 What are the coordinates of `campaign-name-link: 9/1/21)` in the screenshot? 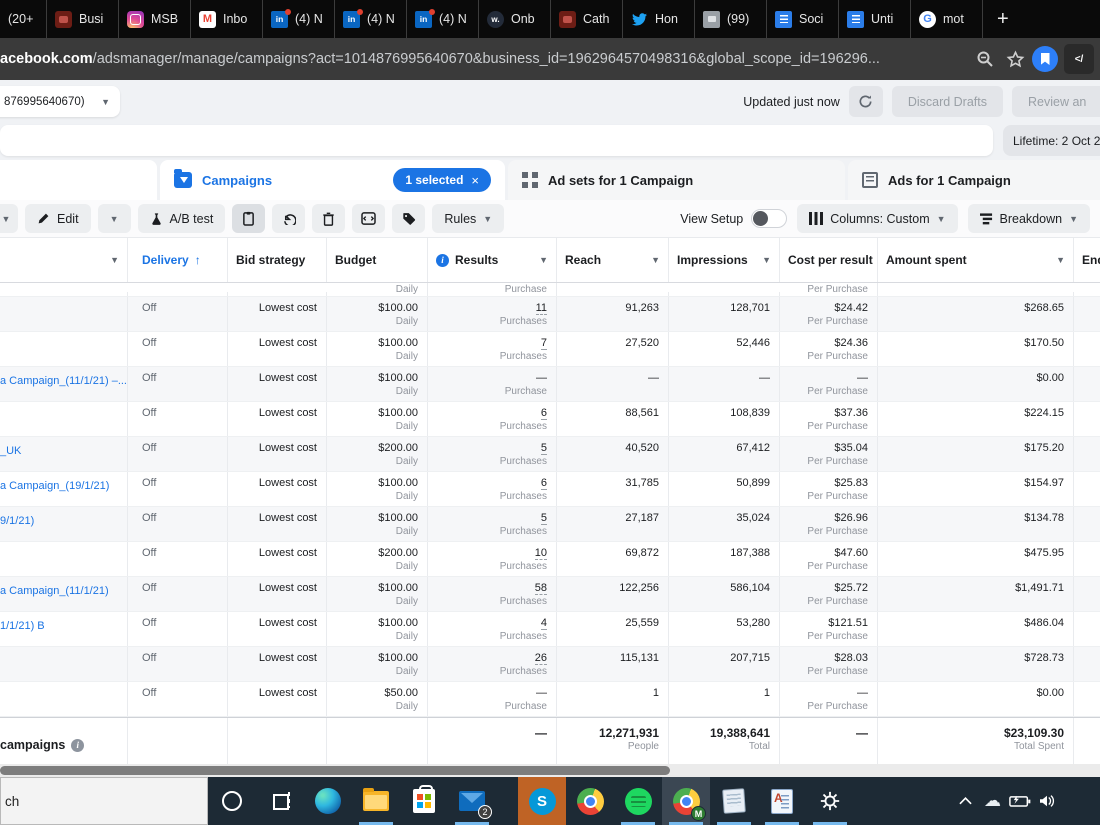 It's located at (17, 521).